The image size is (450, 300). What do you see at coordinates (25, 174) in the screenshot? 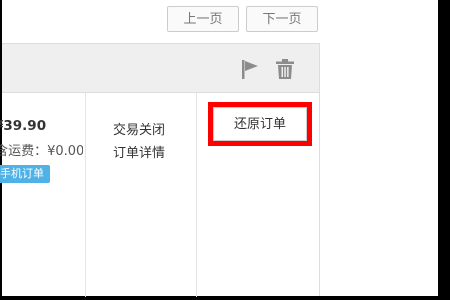
I see `mobile-order-badge: 手机订单` at bounding box center [25, 174].